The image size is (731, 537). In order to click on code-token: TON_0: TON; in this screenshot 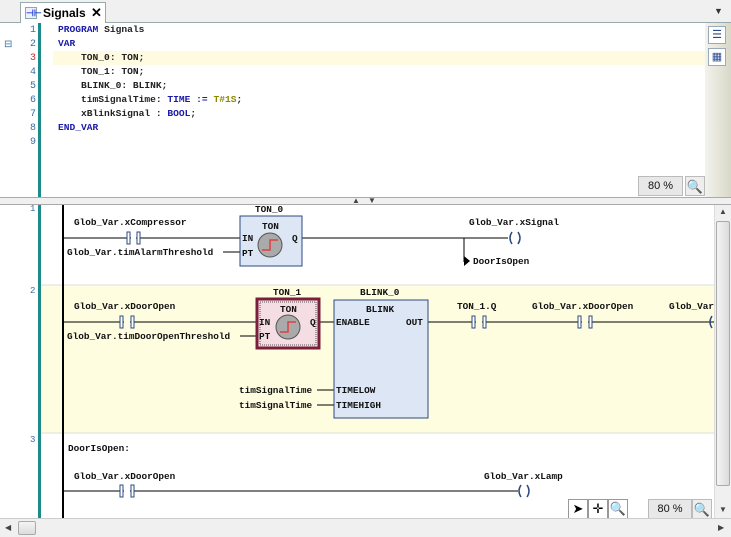, I will do `click(101, 57)`.